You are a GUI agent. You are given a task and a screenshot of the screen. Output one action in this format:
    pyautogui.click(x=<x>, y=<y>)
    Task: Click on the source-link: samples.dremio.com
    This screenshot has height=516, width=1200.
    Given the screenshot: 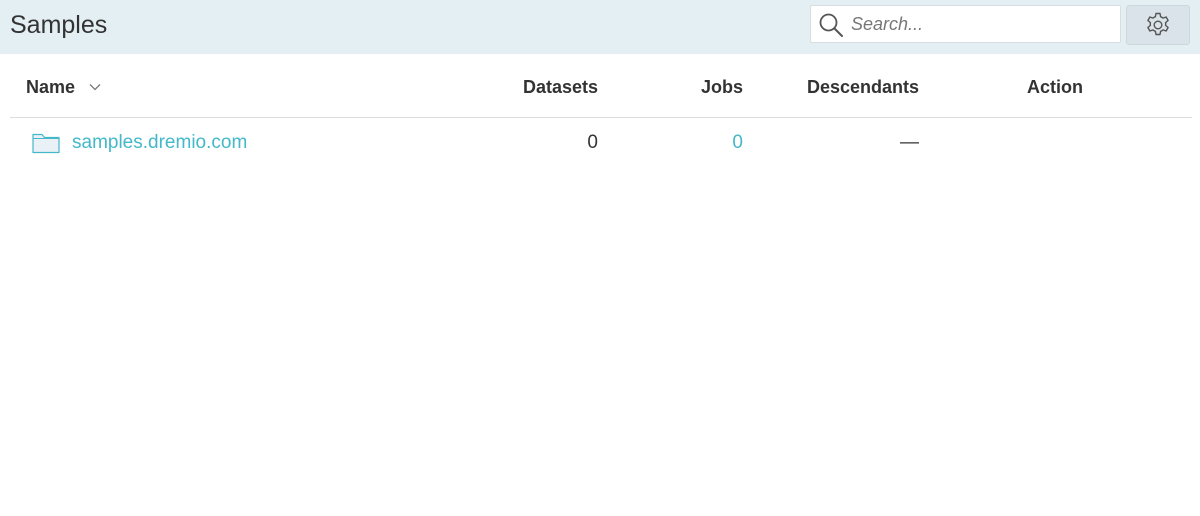 What is the action you would take?
    pyautogui.click(x=159, y=143)
    